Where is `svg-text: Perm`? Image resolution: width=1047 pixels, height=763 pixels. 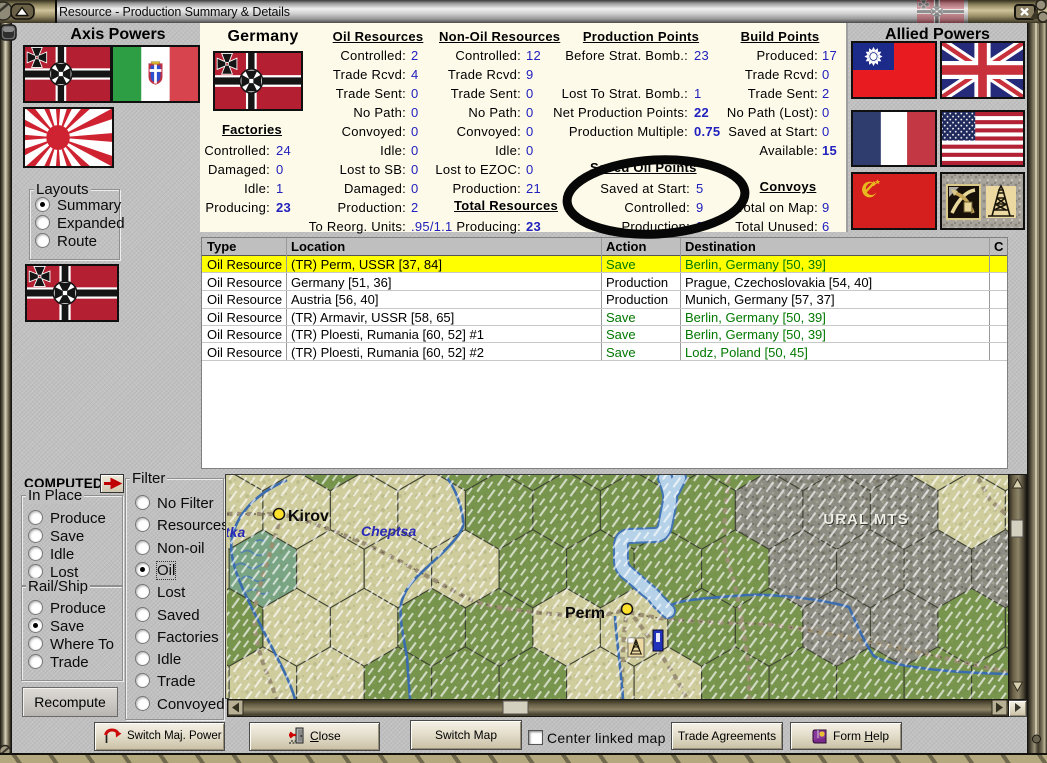
svg-text: Perm is located at coordinates (585, 613).